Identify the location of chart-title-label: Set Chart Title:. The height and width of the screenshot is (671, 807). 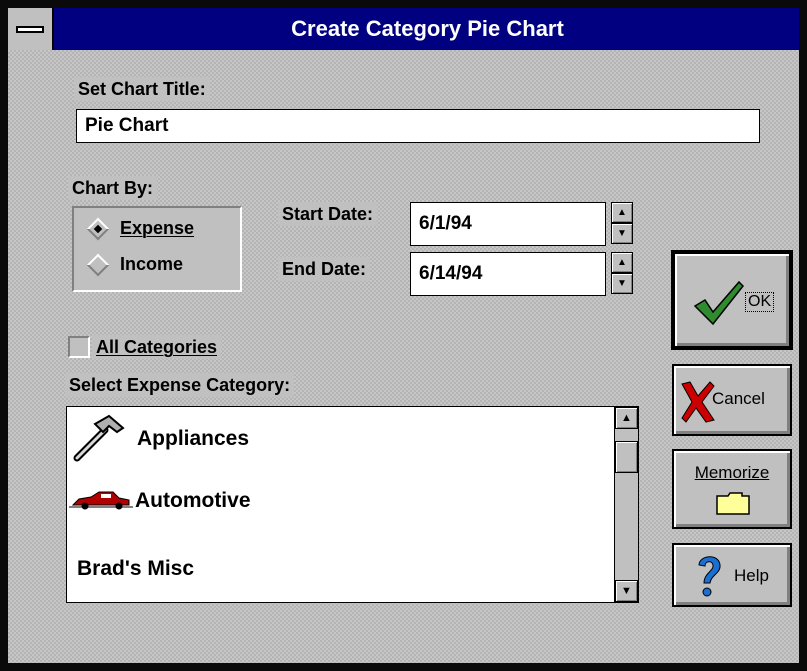
(142, 89).